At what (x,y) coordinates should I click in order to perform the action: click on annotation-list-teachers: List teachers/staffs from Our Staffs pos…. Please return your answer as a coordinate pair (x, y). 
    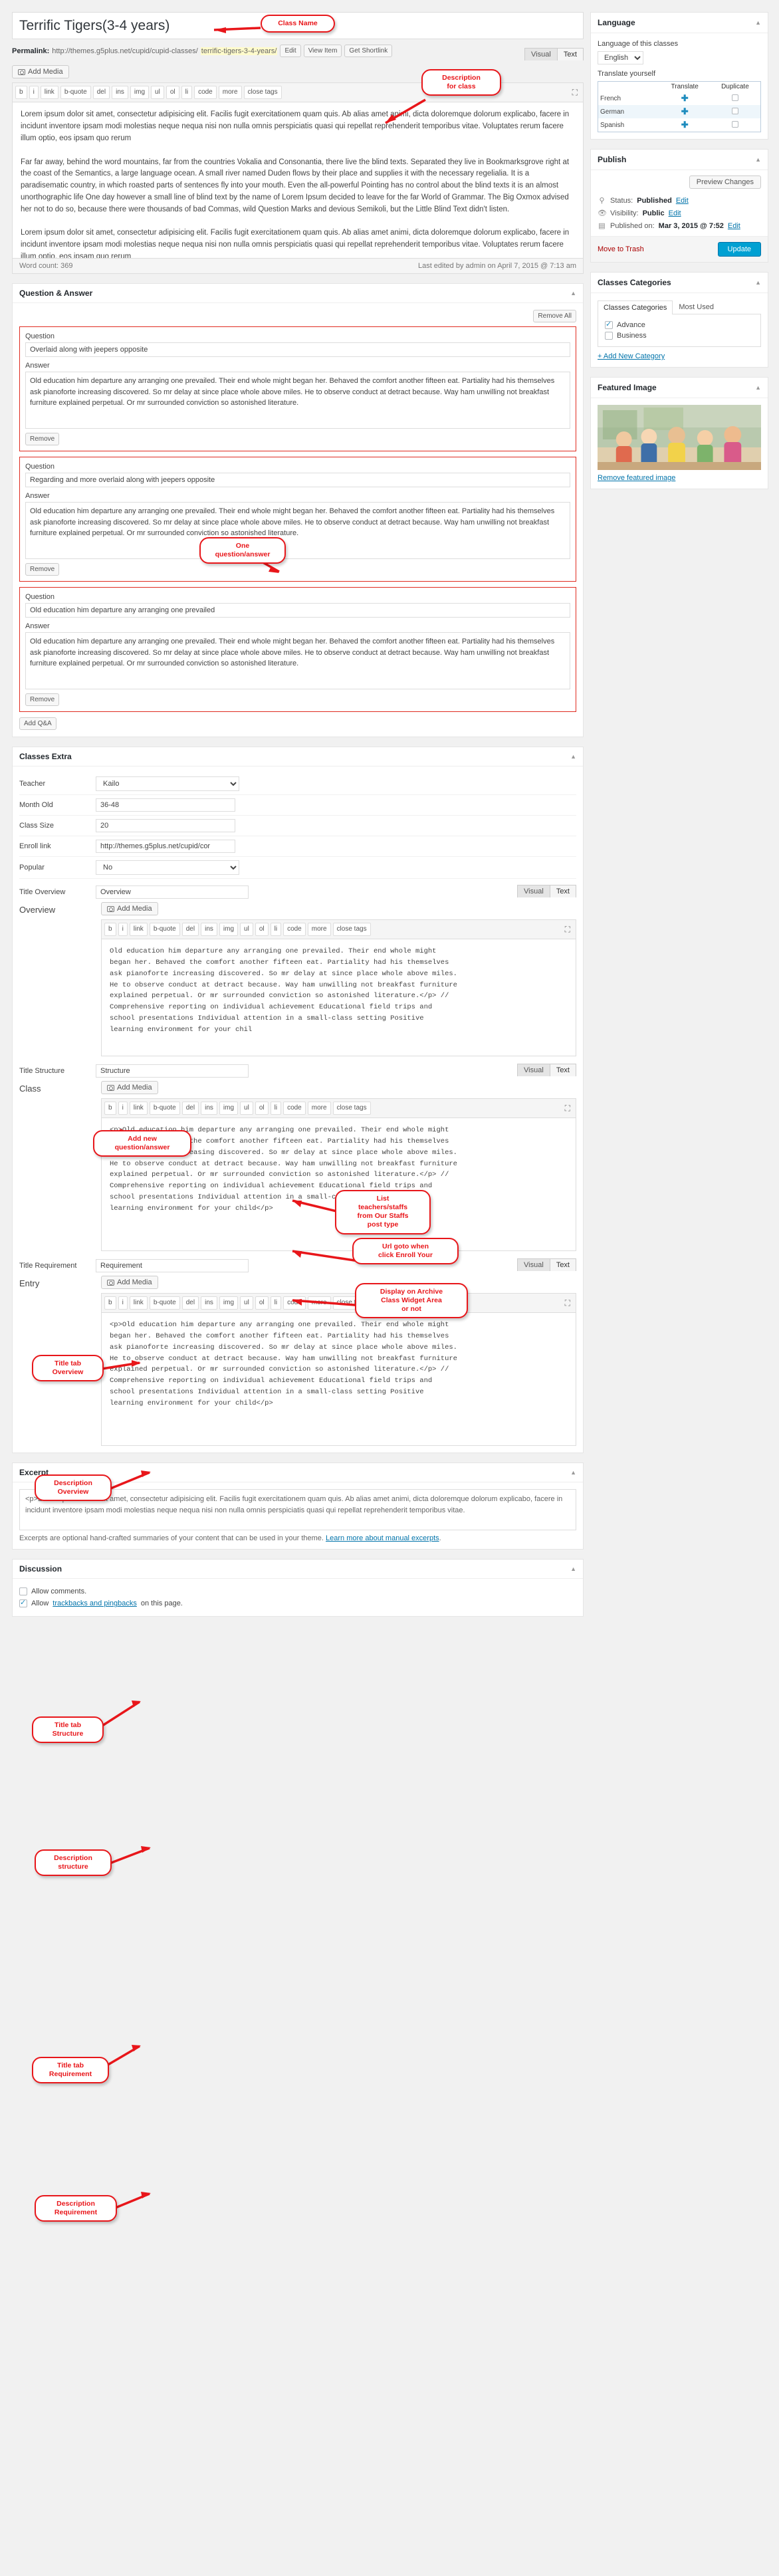
    Looking at the image, I should click on (383, 1212).